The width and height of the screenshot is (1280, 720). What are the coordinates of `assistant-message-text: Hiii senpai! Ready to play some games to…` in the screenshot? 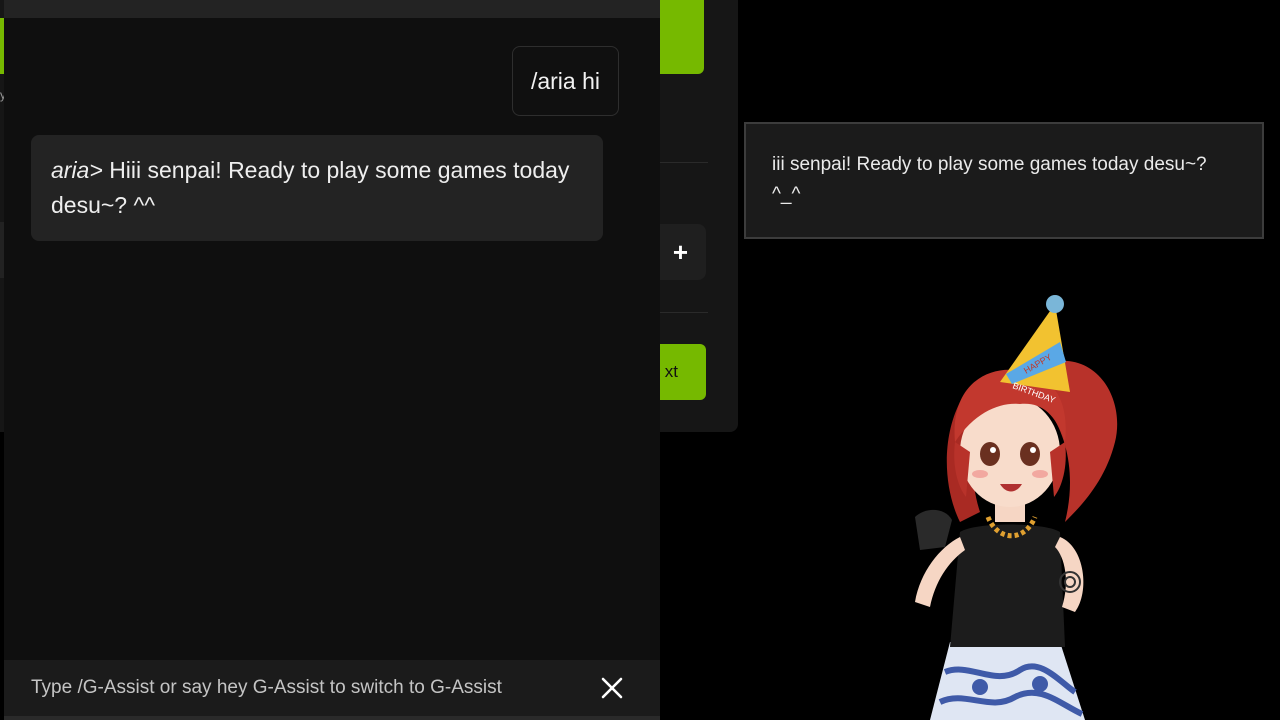 It's located at (310, 187).